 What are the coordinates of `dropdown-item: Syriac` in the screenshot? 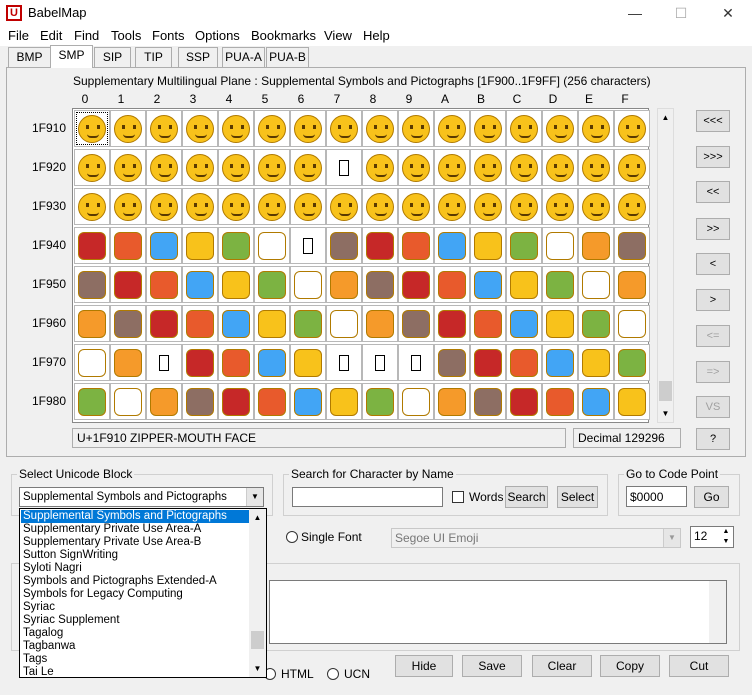 It's located at (135, 607).